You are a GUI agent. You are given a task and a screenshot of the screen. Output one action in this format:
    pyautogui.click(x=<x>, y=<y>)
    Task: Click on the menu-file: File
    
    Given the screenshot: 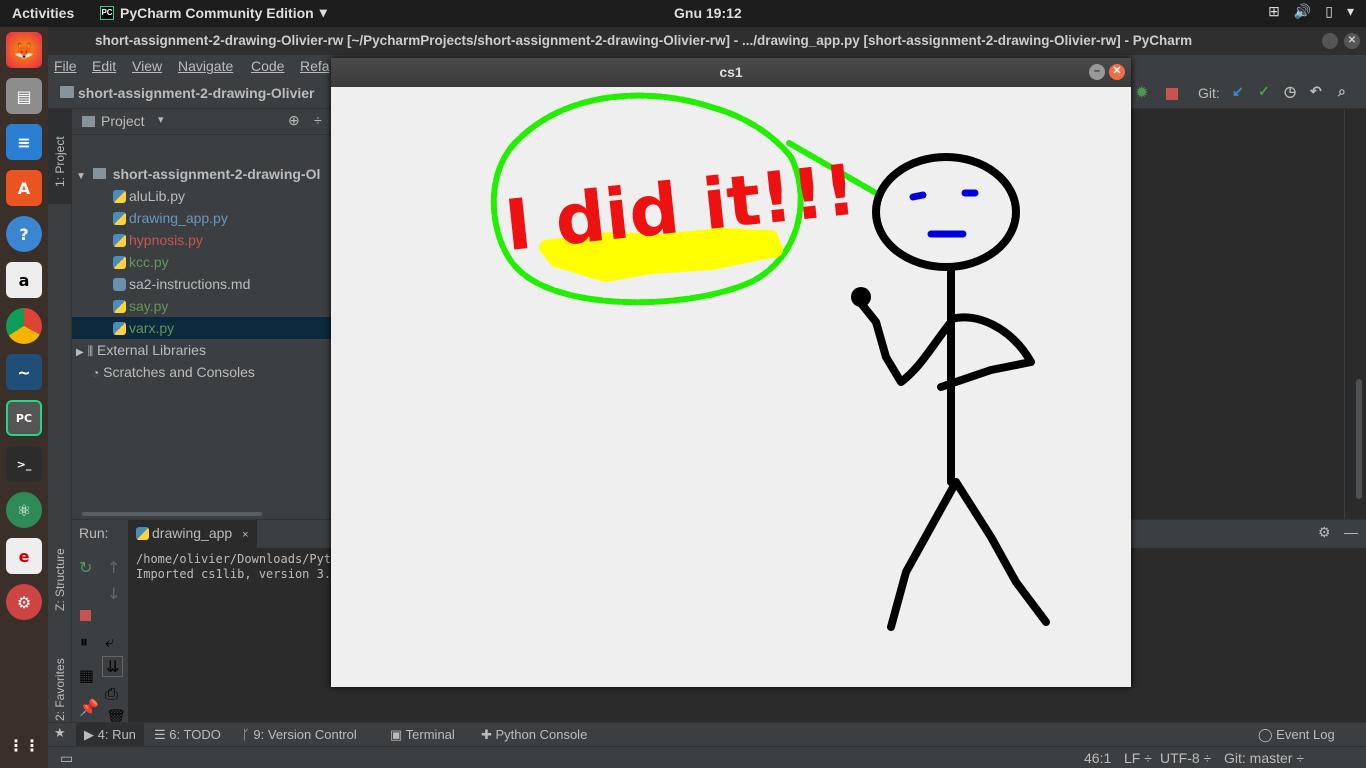 What is the action you would take?
    pyautogui.click(x=65, y=66)
    